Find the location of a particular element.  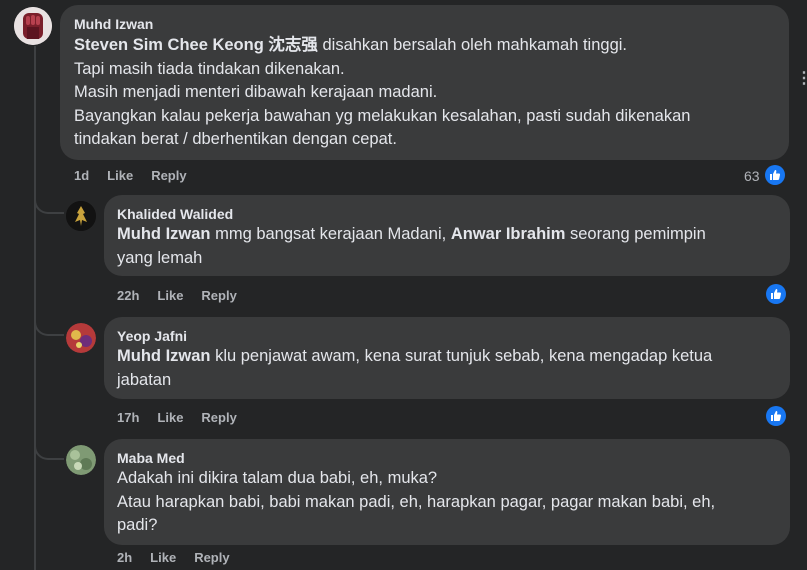

comment-time: 1d is located at coordinates (81, 175).